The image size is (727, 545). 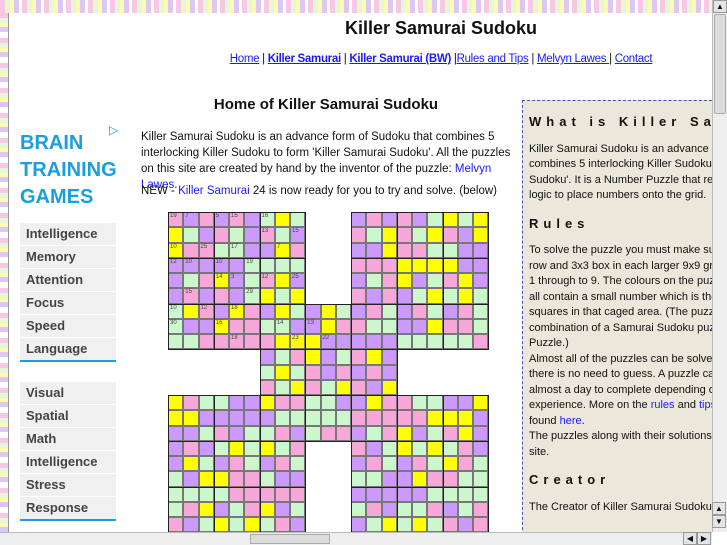 What do you see at coordinates (719, 508) in the screenshot?
I see `panel-scroll-up-icon: ▲` at bounding box center [719, 508].